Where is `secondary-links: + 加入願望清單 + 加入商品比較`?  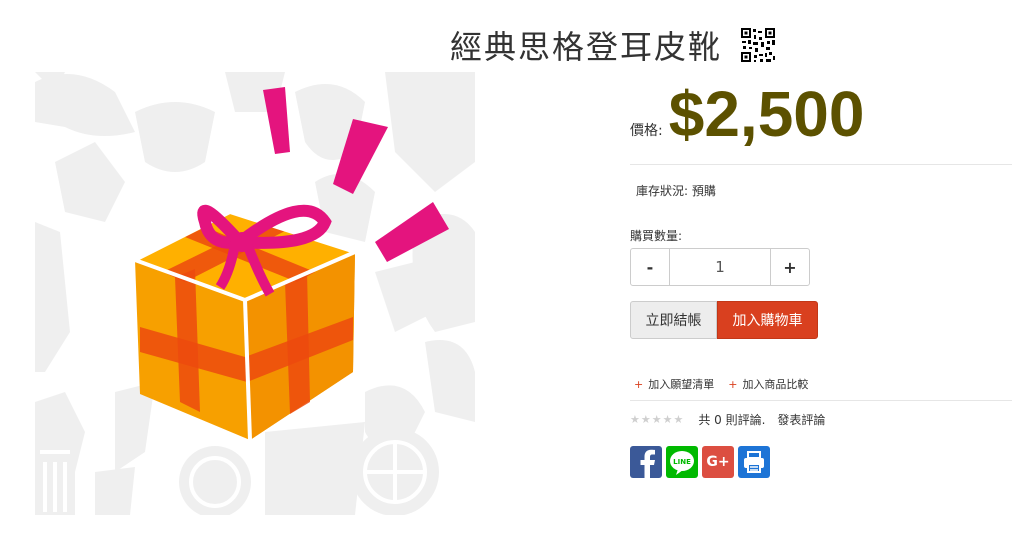
secondary-links: + 加入願望清單 + 加入商品比較 is located at coordinates (823, 384).